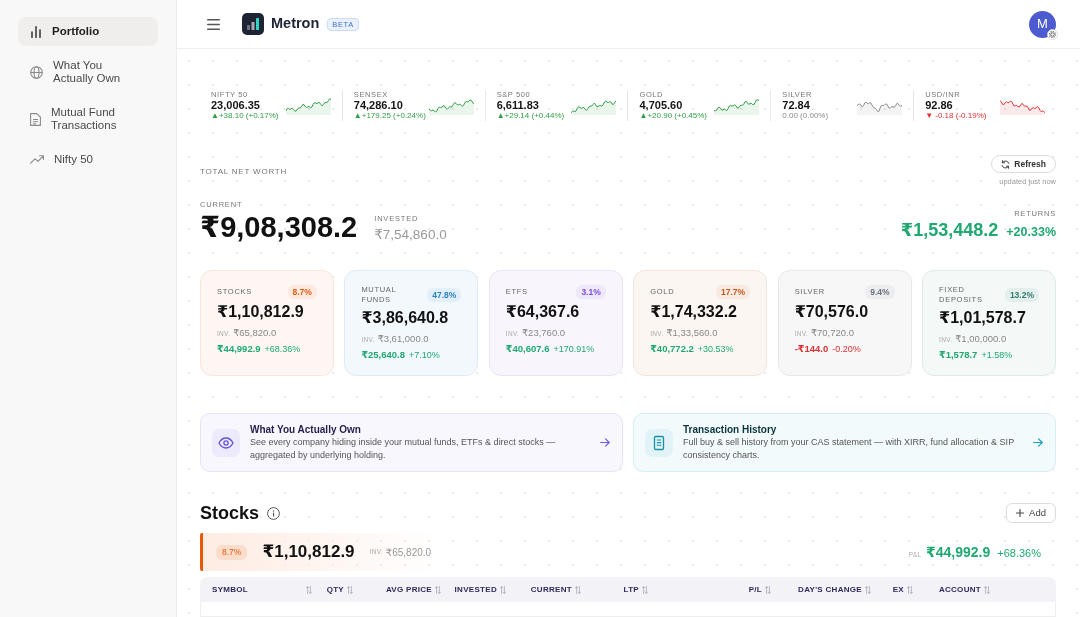  Describe the element at coordinates (308, 552) in the screenshot. I see `holding-value: ₹1,10,812.9` at that location.